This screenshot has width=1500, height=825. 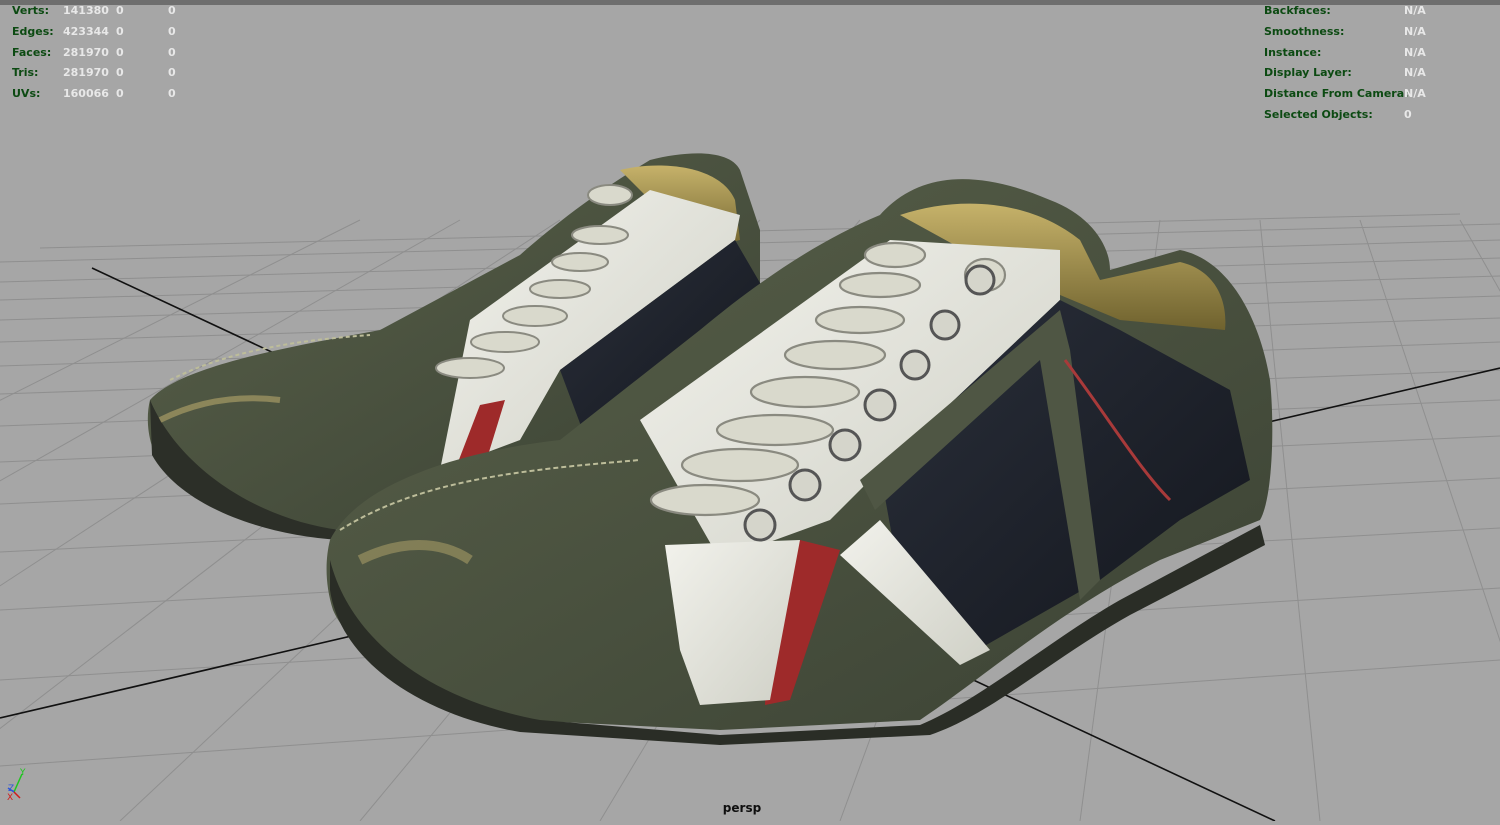 I want to click on hud-label: Faces:, so click(x=32, y=52).